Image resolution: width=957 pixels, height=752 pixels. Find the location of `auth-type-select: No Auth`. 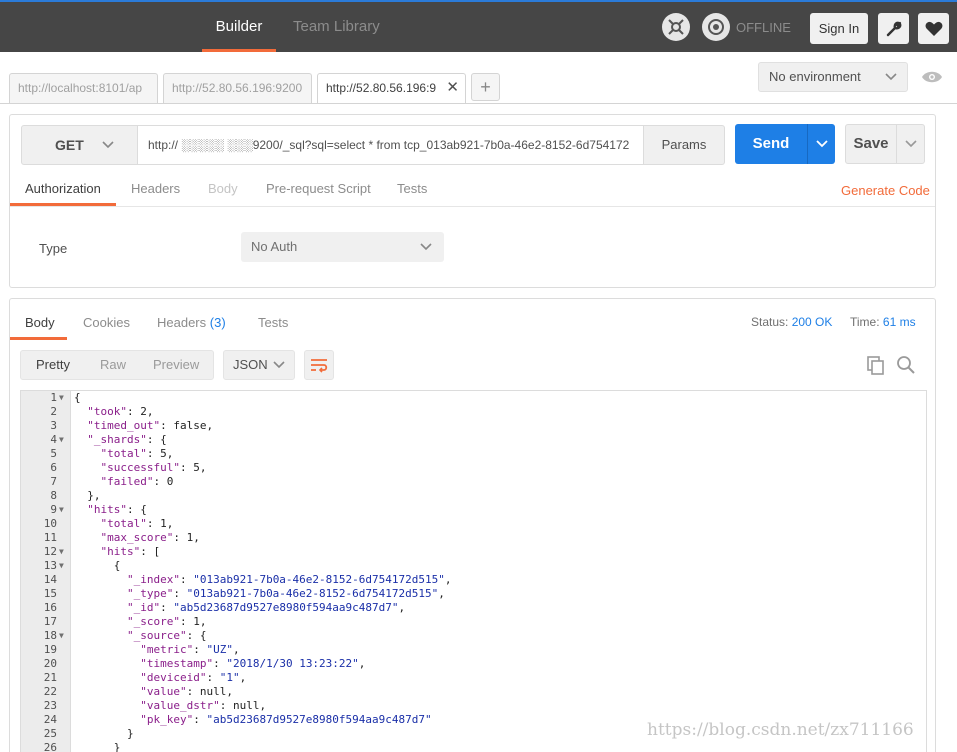

auth-type-select: No Auth is located at coordinates (342, 247).